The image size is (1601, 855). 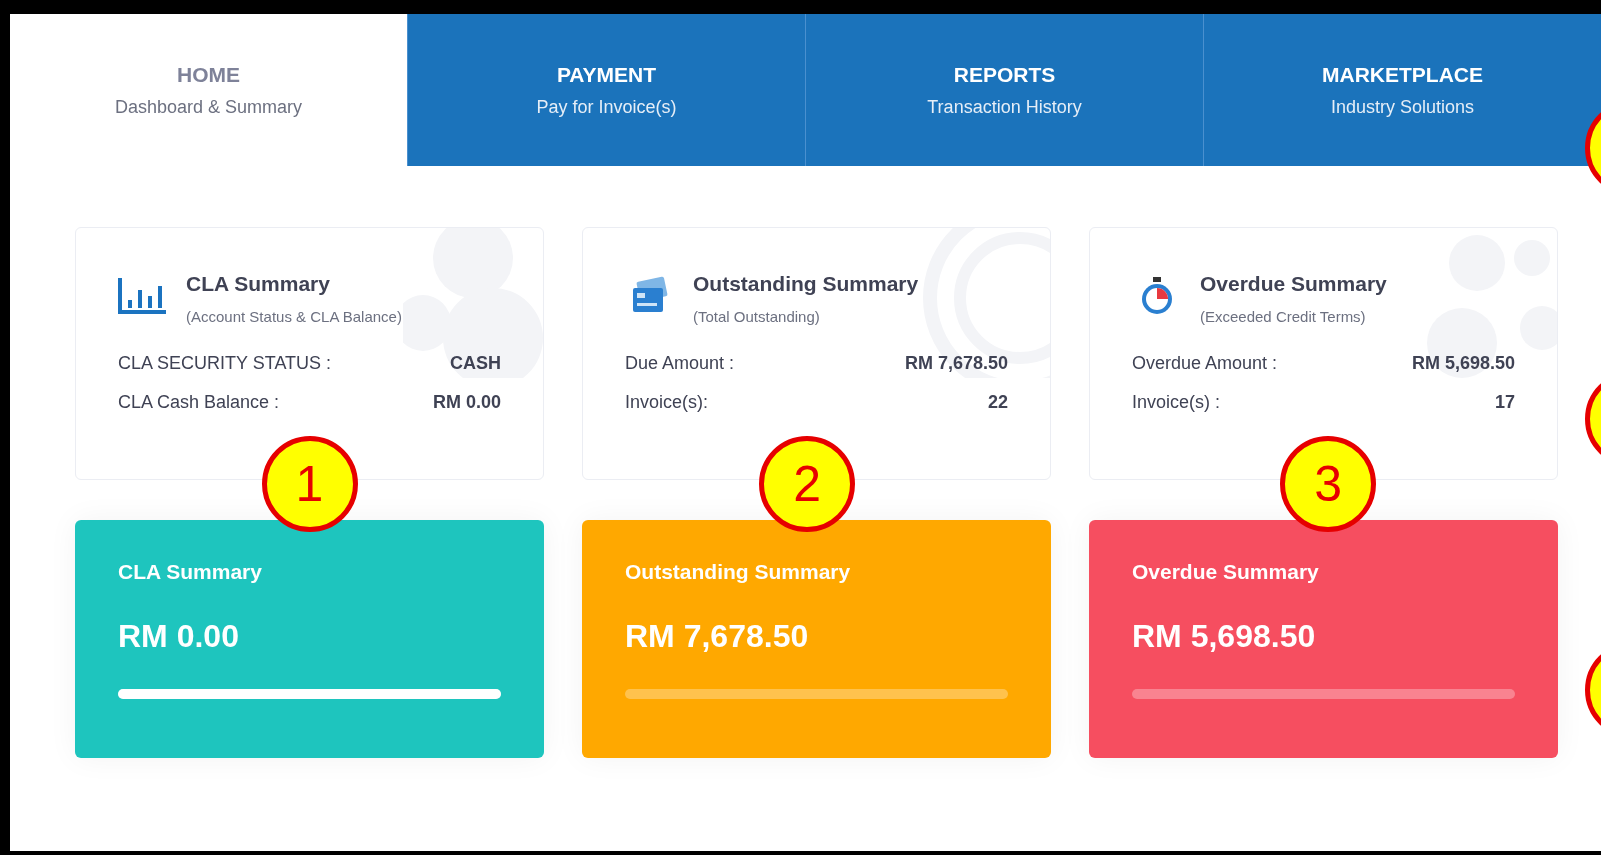 I want to click on bar-chart-icon, so click(x=143, y=296).